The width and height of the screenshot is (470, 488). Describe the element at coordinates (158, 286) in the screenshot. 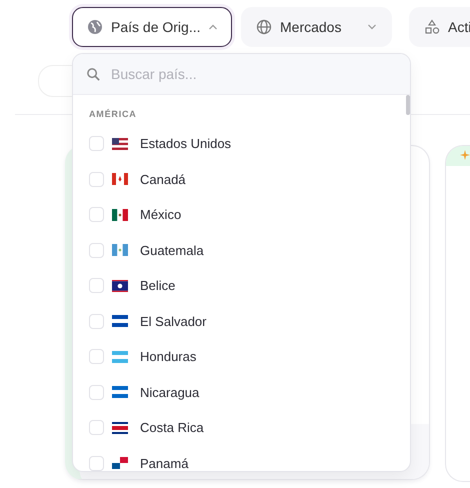

I see `country-name: Belice` at that location.